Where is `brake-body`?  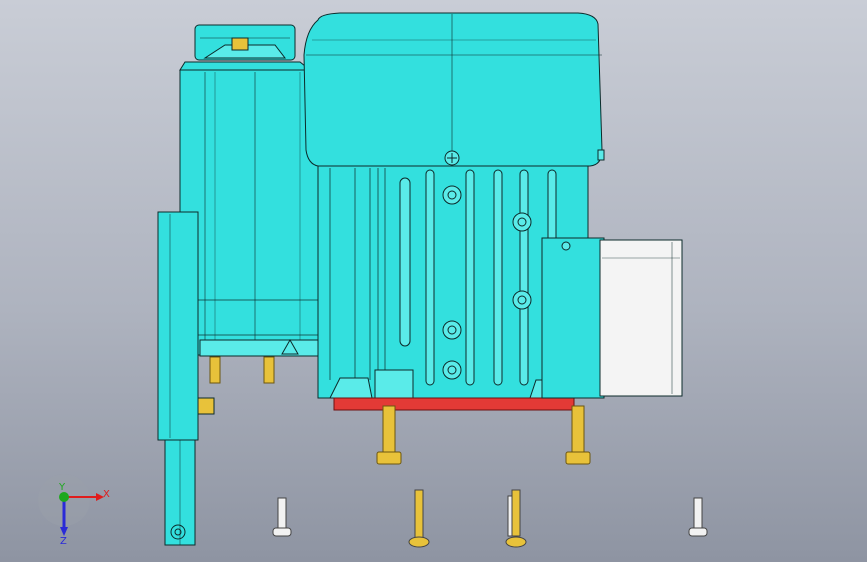
brake-body is located at coordinates (250, 212).